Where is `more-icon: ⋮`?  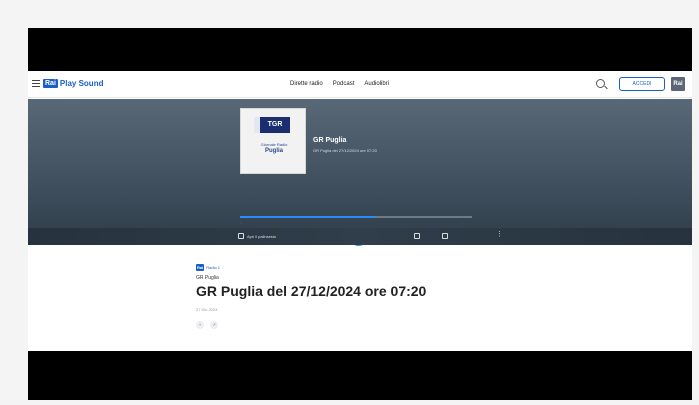
more-icon: ⋮ is located at coordinates (499, 235).